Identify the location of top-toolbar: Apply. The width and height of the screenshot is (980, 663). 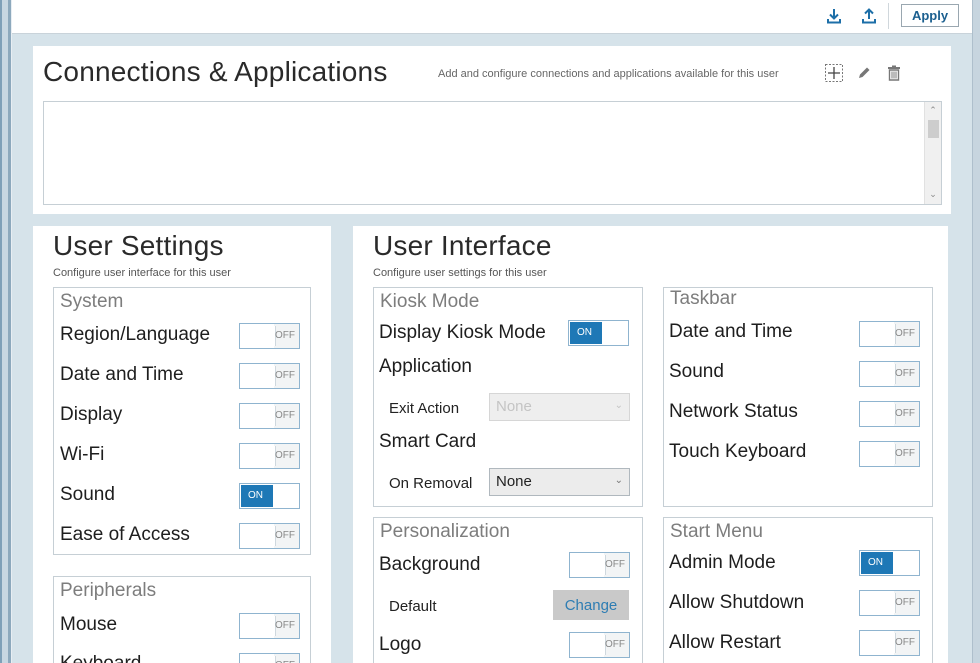
(492, 17).